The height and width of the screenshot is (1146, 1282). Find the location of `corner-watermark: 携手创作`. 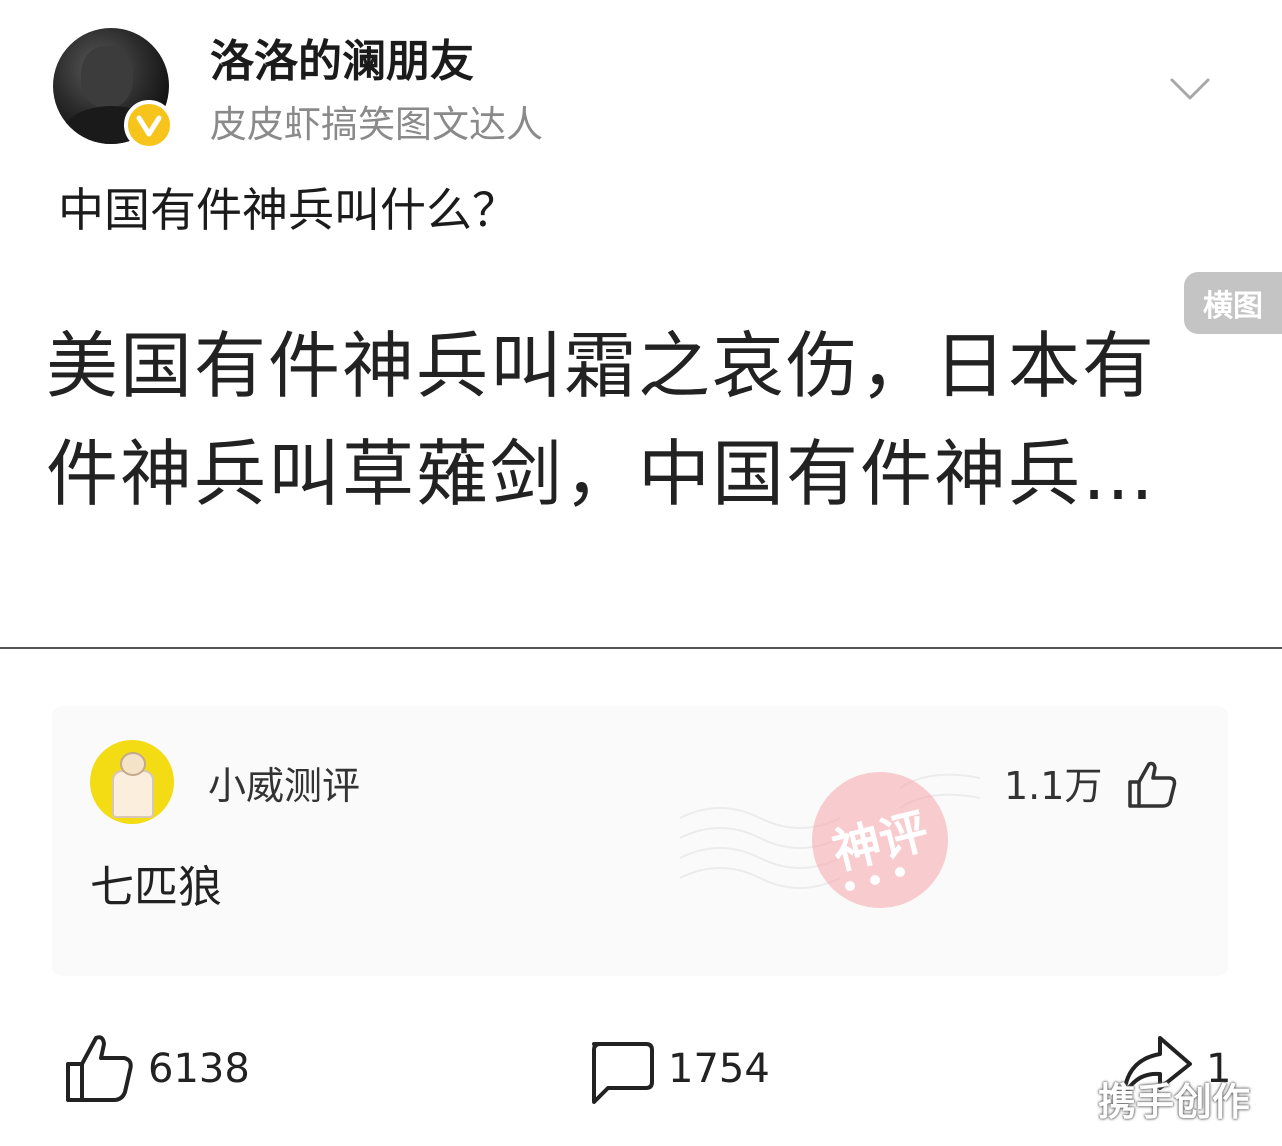

corner-watermark: 携手创作 is located at coordinates (1174, 1102).